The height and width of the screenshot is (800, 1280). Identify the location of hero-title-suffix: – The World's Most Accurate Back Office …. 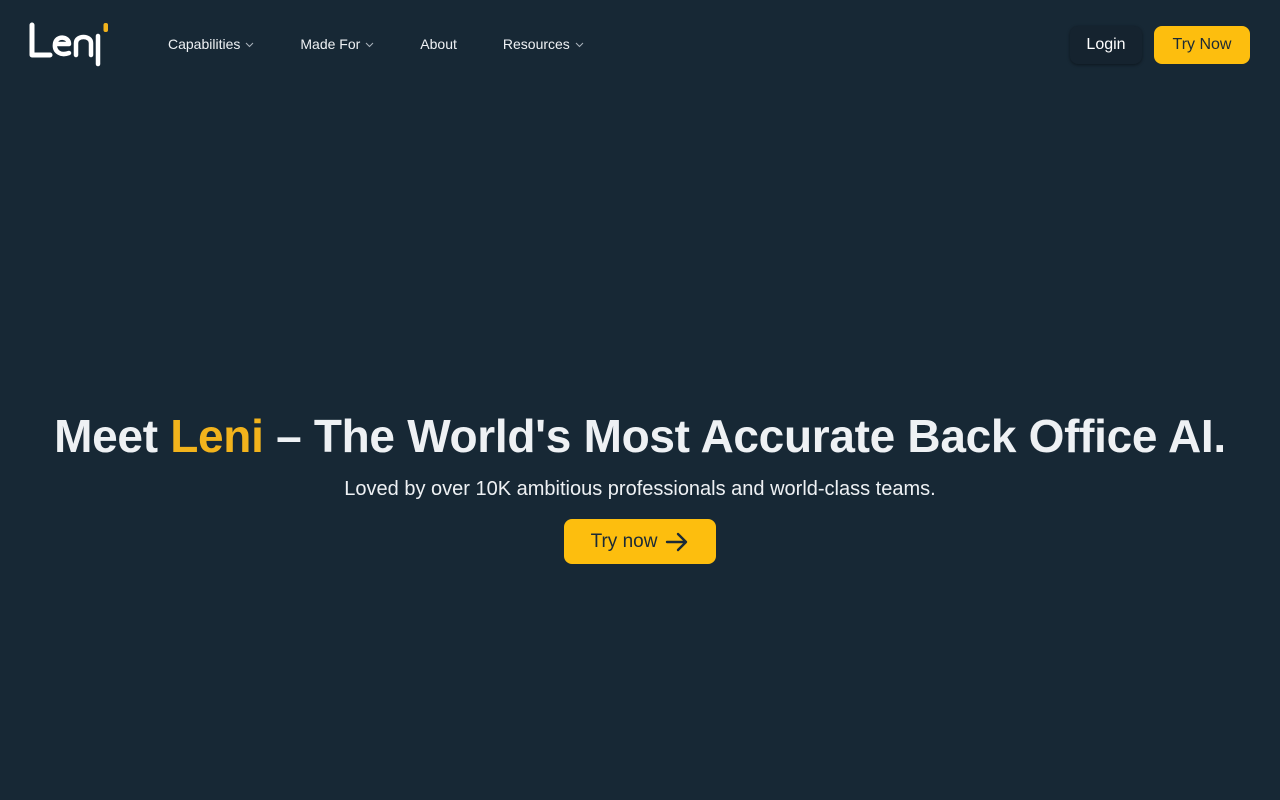
(744, 436).